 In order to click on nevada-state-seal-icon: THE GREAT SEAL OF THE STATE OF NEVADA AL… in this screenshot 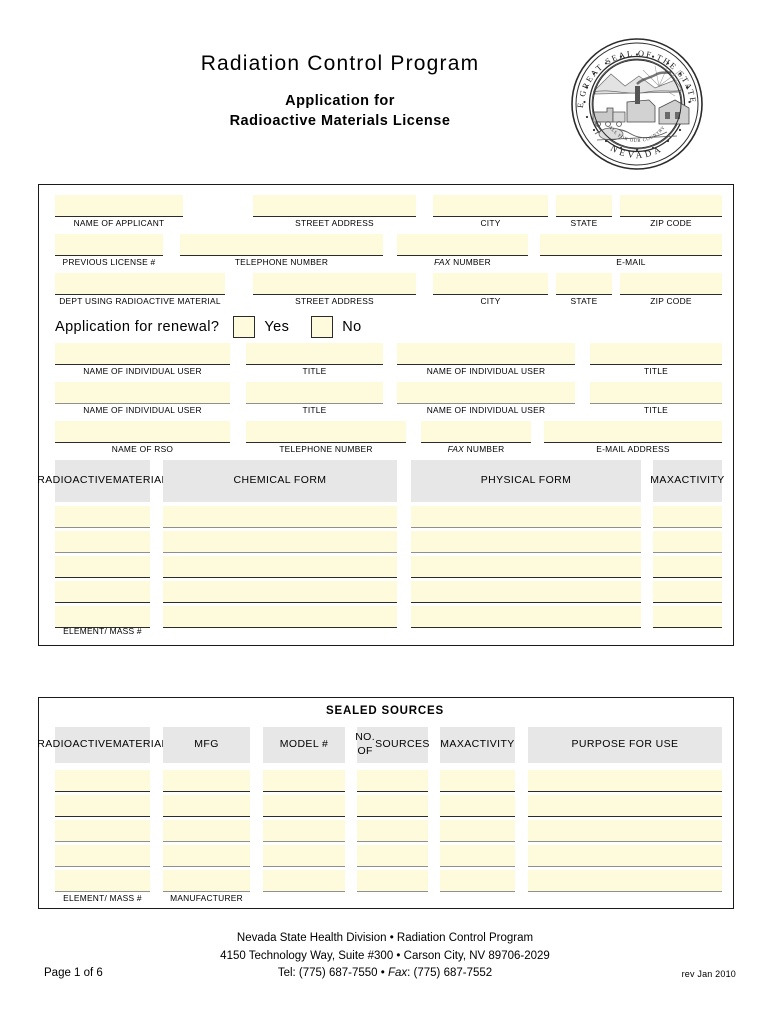, I will do `click(633, 100)`.